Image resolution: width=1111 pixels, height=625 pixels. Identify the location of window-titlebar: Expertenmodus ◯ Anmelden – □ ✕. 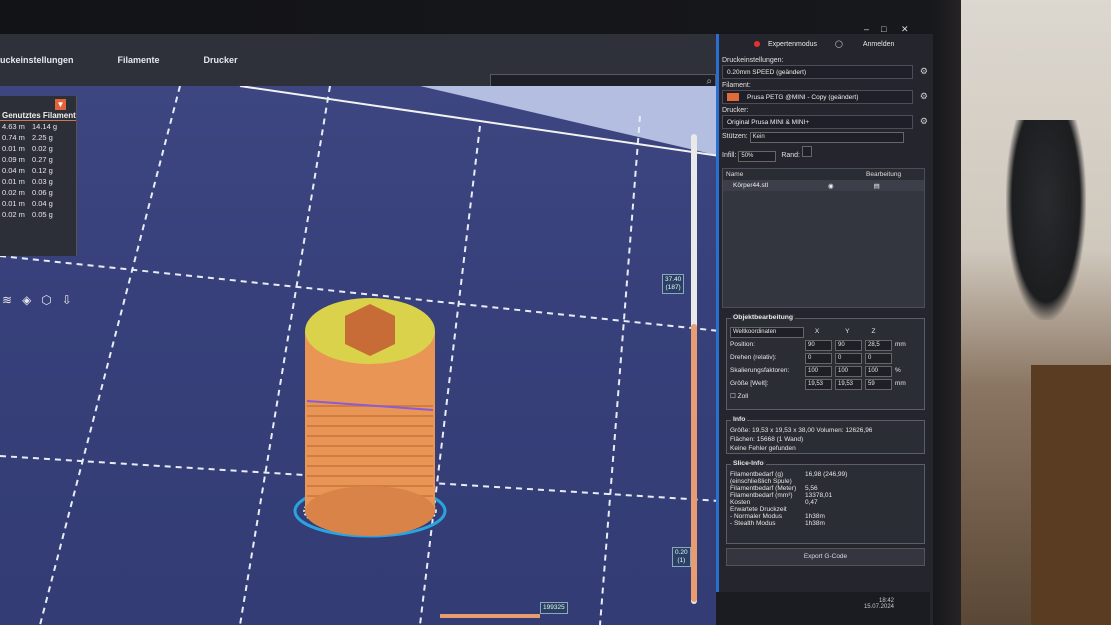
(826, 39).